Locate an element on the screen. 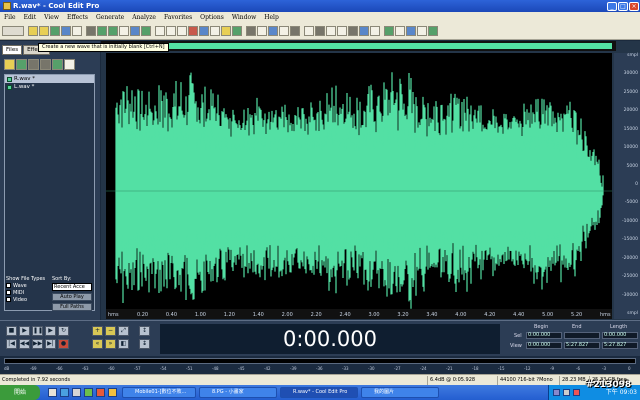 The image size is (640, 400). trim-button is located at coordinates (135, 31).